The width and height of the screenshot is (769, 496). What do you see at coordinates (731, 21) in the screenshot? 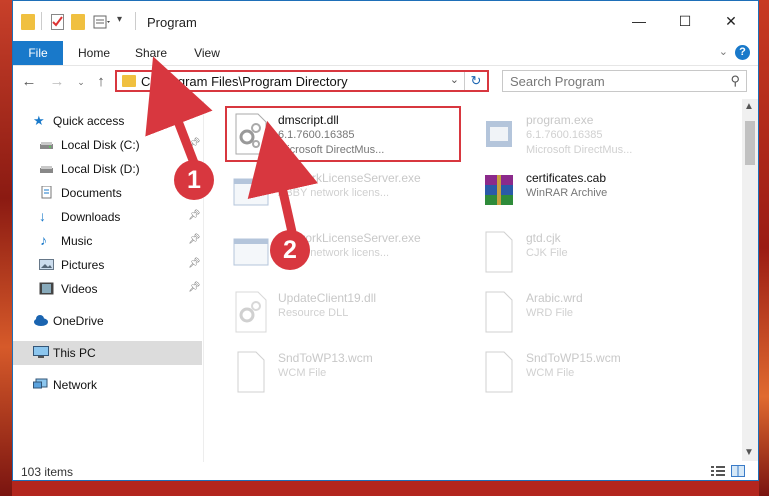
I see `close-button: ✕` at bounding box center [731, 21].